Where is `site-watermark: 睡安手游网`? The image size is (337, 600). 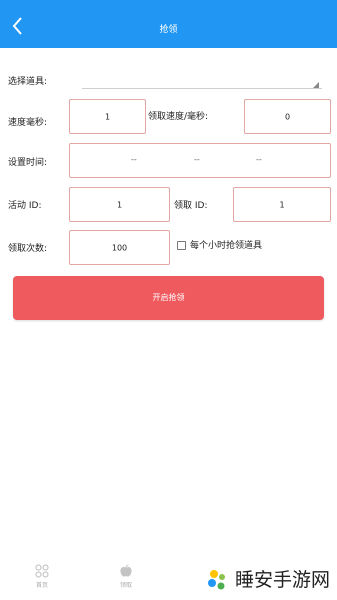 site-watermark: 睡安手游网 is located at coordinates (271, 581).